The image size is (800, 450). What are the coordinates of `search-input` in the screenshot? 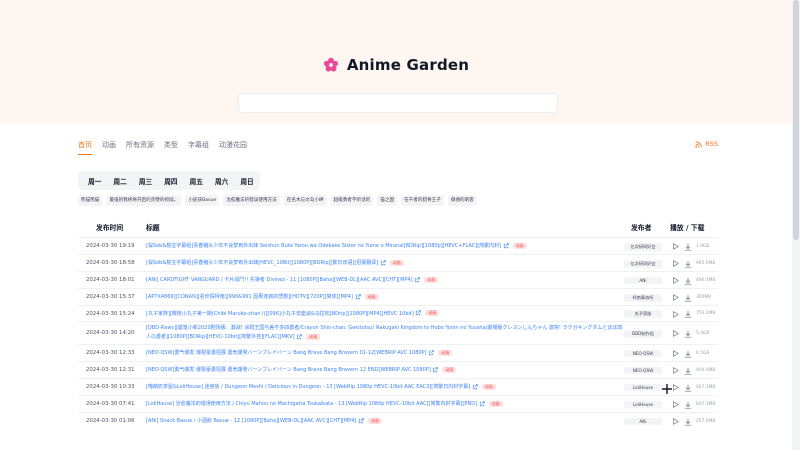 It's located at (398, 103).